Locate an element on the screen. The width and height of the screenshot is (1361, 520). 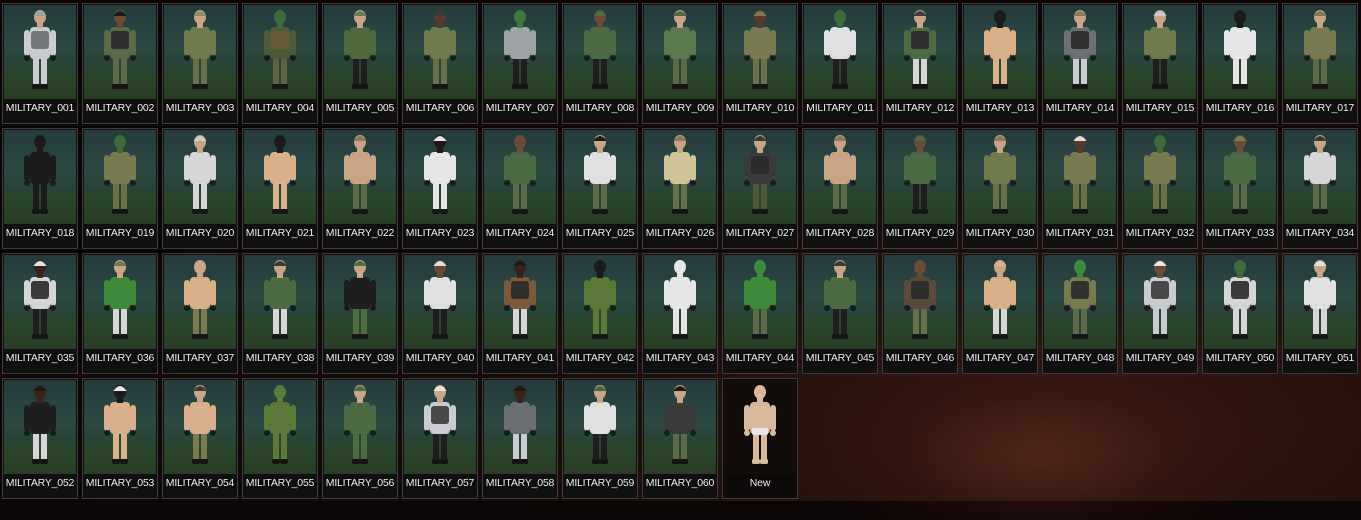
outfit-tile: MILITARY_017 is located at coordinates (1320, 63).